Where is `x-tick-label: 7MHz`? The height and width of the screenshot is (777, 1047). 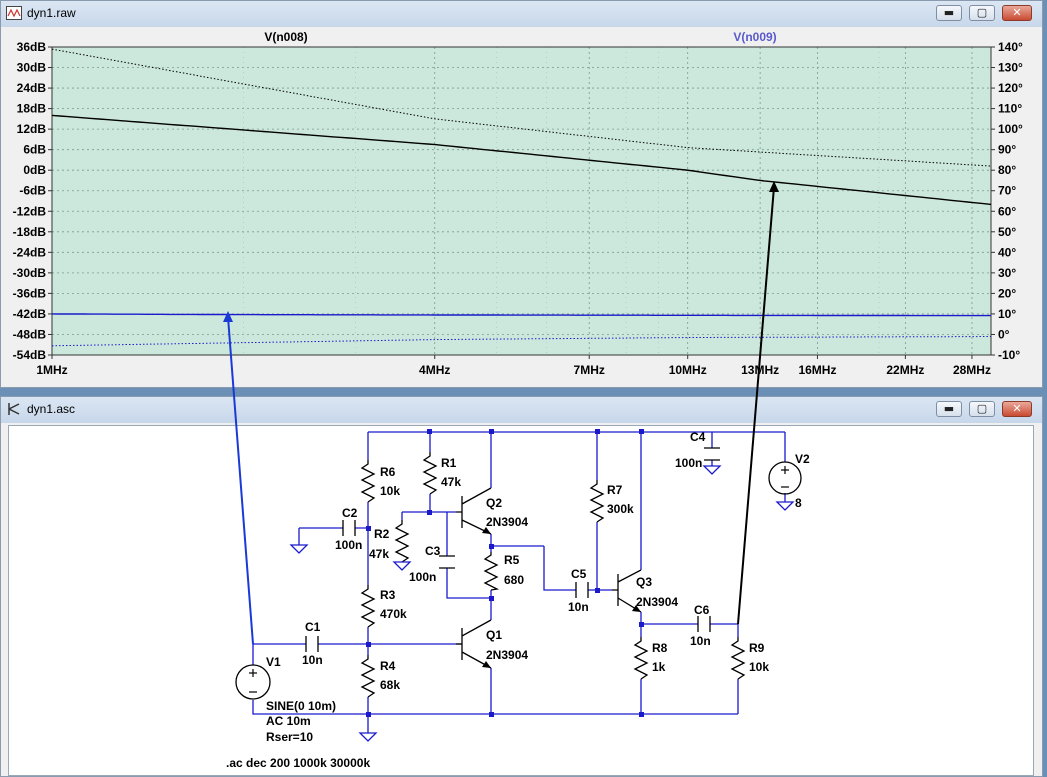 x-tick-label: 7MHz is located at coordinates (589, 370).